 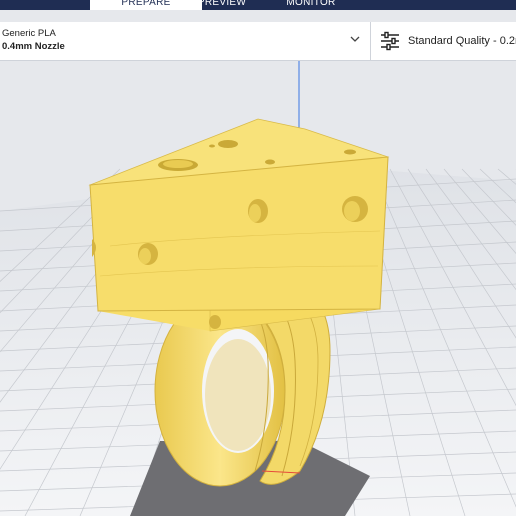 I want to click on tab-preview: PREVIEW, so click(x=222, y=5).